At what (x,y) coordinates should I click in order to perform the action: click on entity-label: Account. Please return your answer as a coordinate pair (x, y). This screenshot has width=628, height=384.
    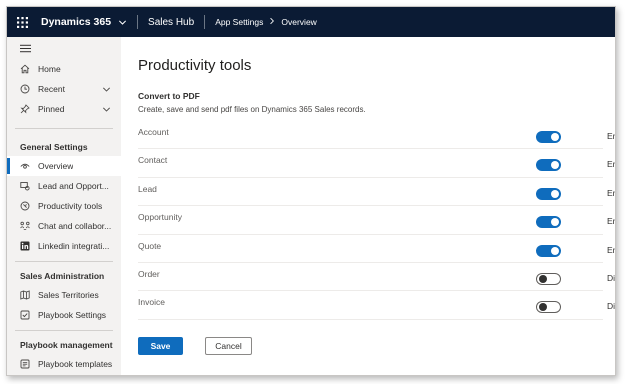
    Looking at the image, I should click on (153, 132).